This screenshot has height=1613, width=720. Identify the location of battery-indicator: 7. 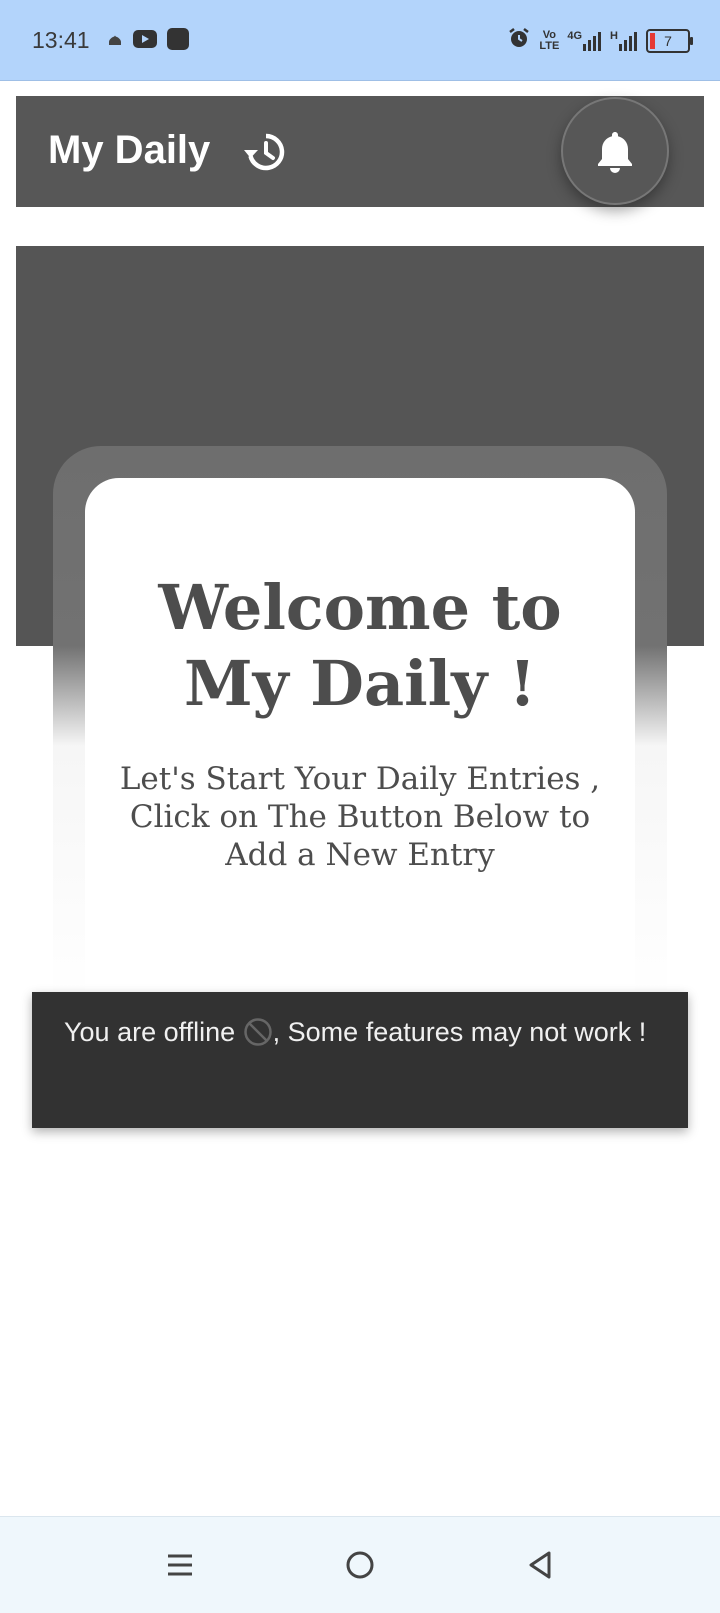
(669, 40).